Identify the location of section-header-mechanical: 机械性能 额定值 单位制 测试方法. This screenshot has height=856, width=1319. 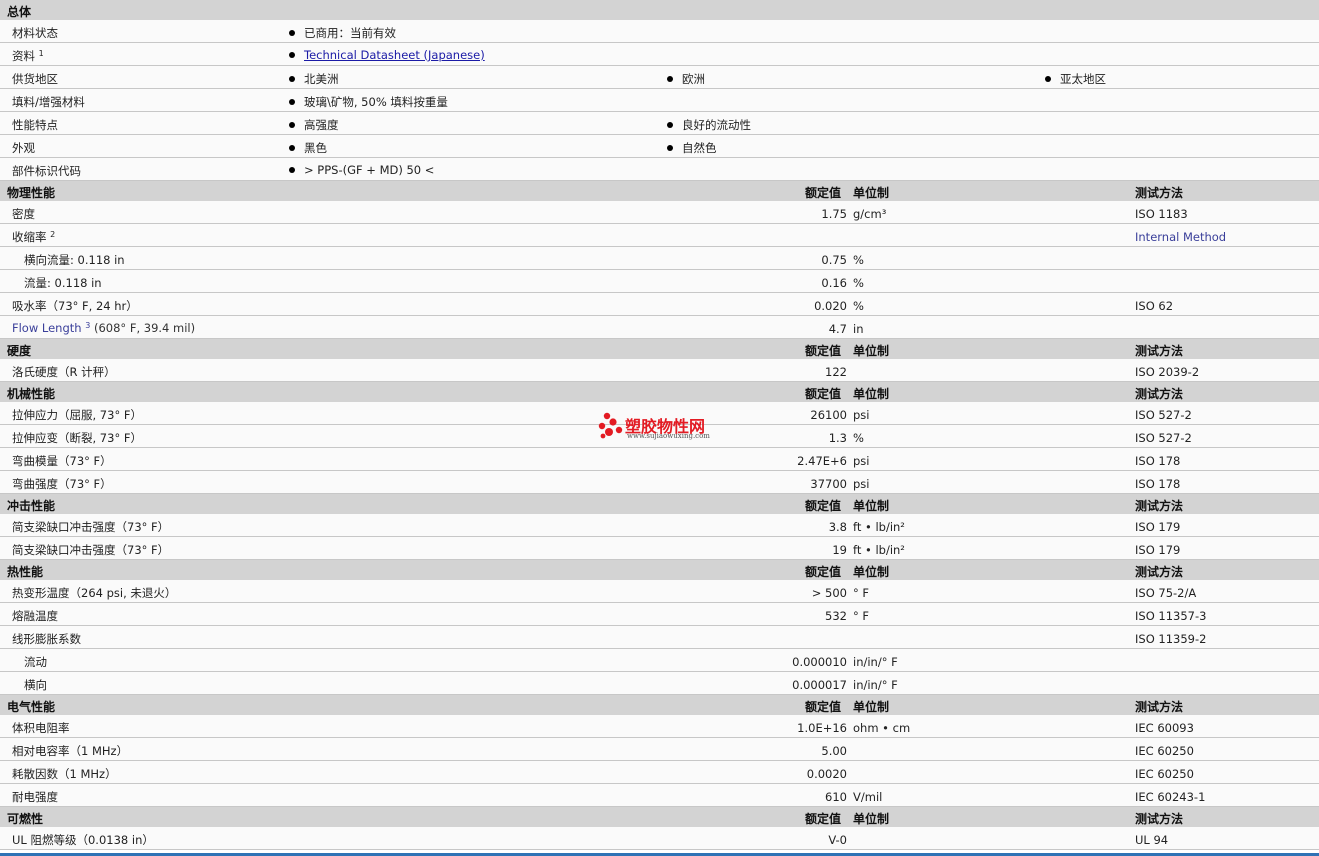
(659, 392).